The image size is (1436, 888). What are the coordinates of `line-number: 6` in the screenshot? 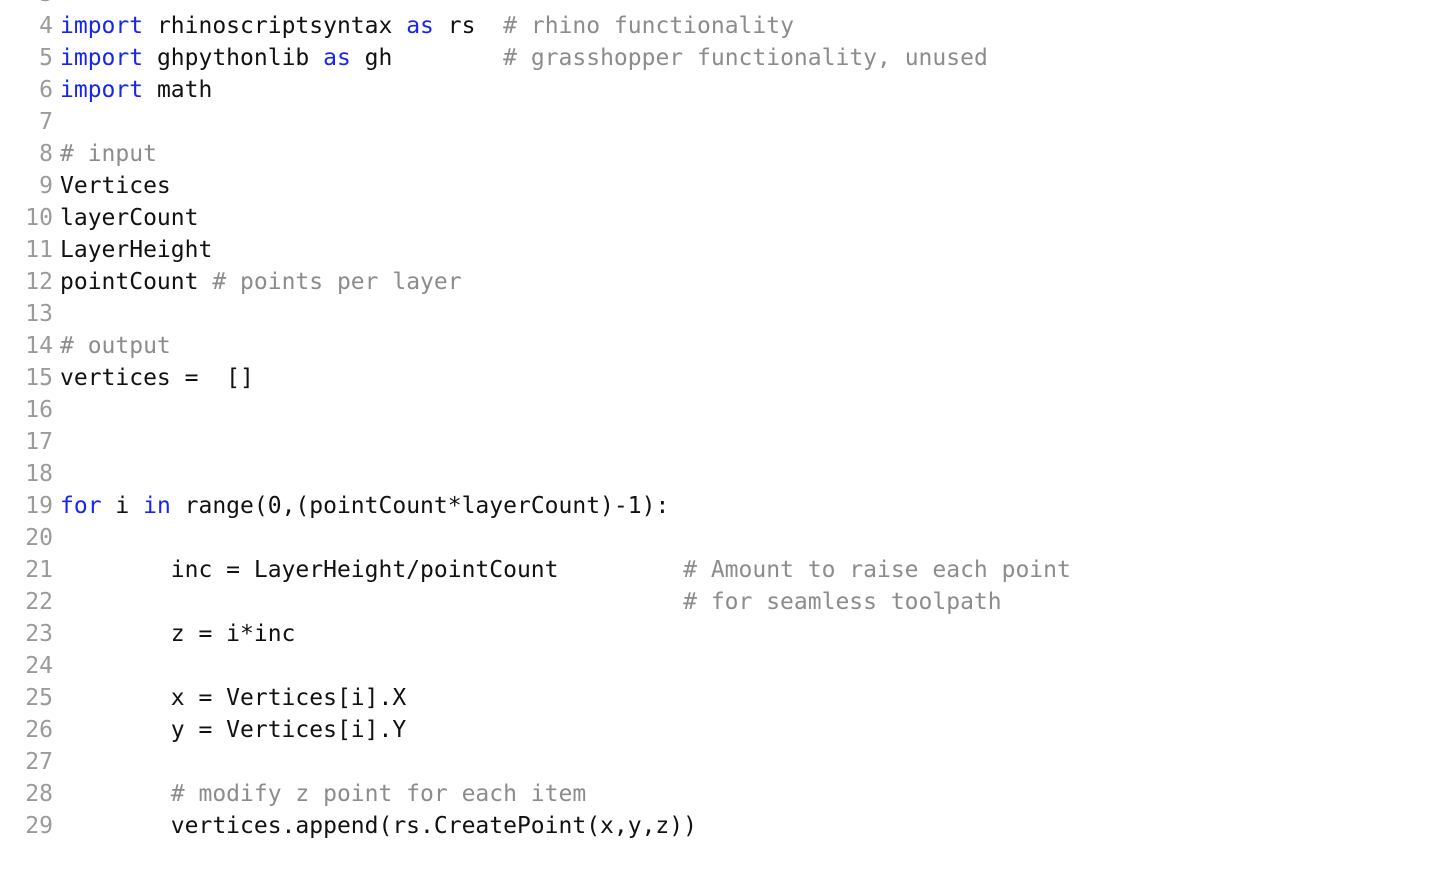 It's located at (46, 90).